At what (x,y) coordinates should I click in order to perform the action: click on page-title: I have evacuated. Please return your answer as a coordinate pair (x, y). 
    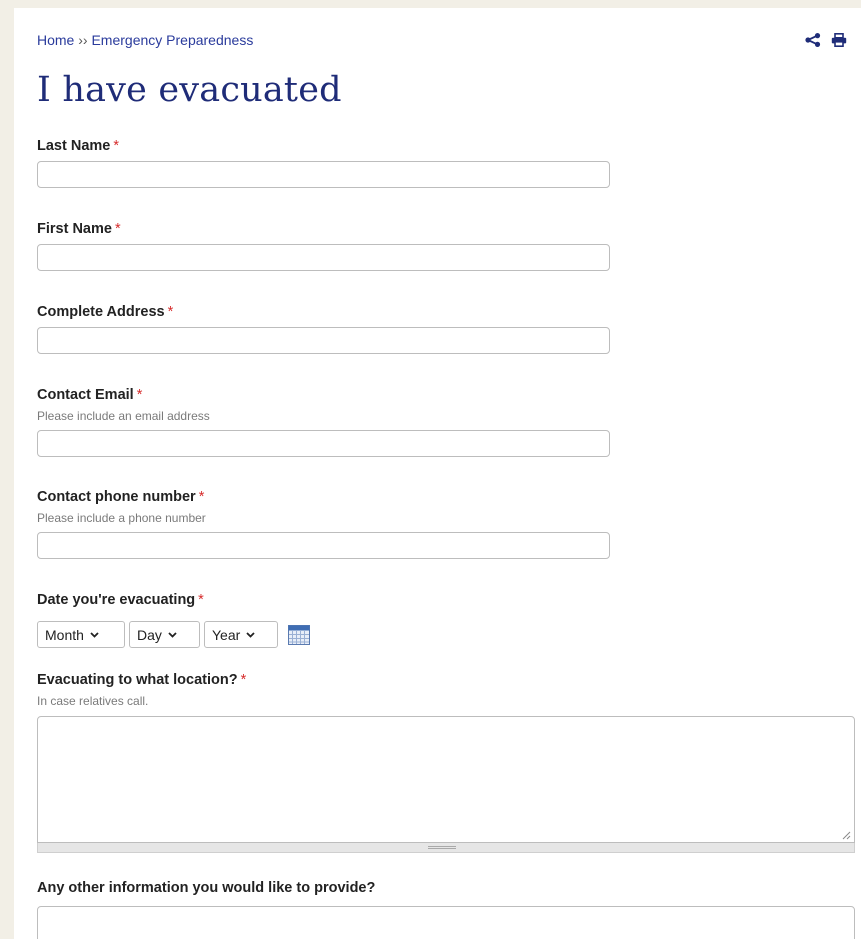
    Looking at the image, I should click on (189, 90).